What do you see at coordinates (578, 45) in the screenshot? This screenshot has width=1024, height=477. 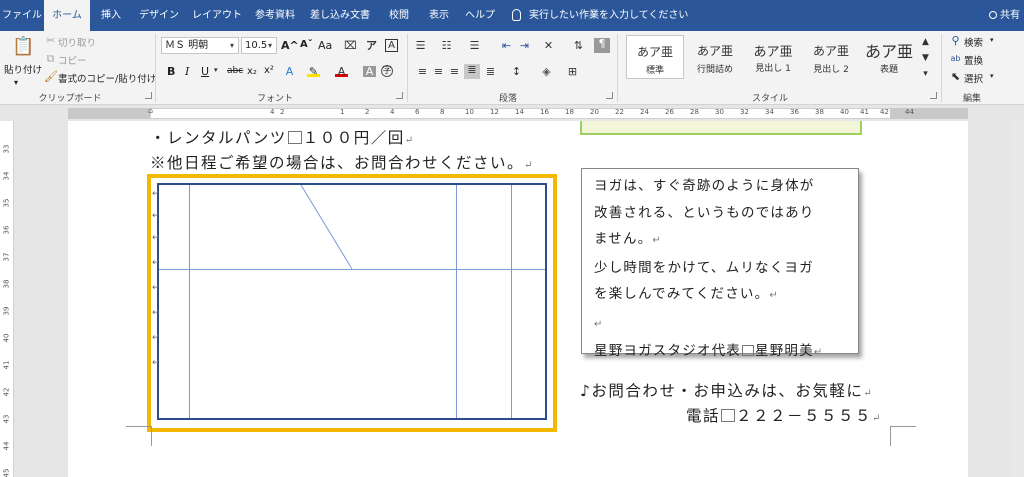 I see `sort-icon: ⇅` at bounding box center [578, 45].